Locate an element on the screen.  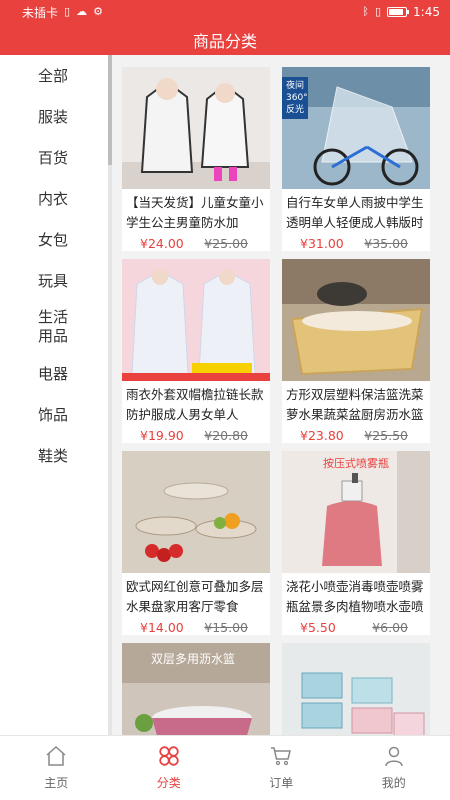
product-image: 双层多用沥水篮 is located at coordinates (196, 689).